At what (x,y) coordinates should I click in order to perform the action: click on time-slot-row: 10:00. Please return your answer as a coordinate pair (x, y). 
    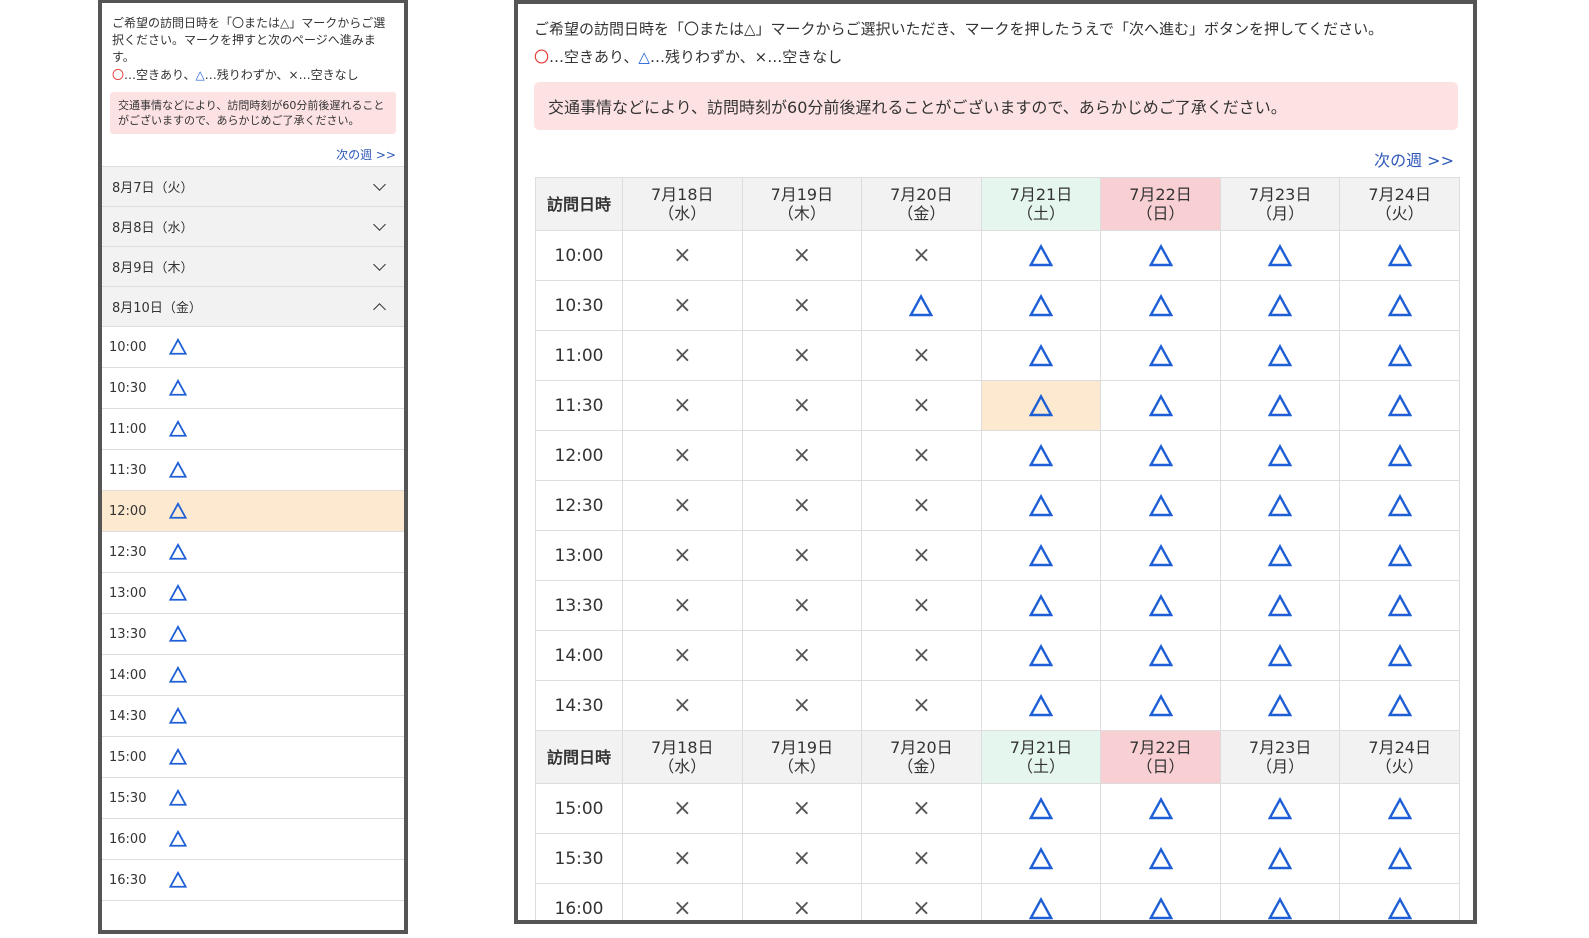
    Looking at the image, I should click on (253, 347).